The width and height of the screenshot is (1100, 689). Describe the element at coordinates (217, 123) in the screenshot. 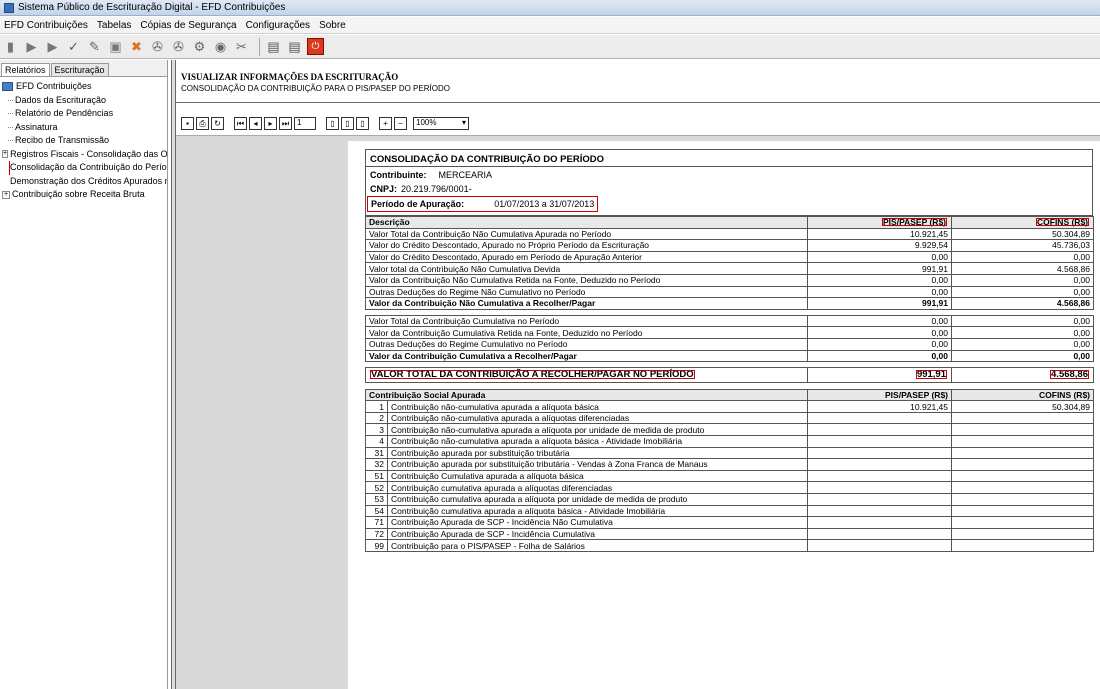

I see `refresh-icon: ↻` at that location.